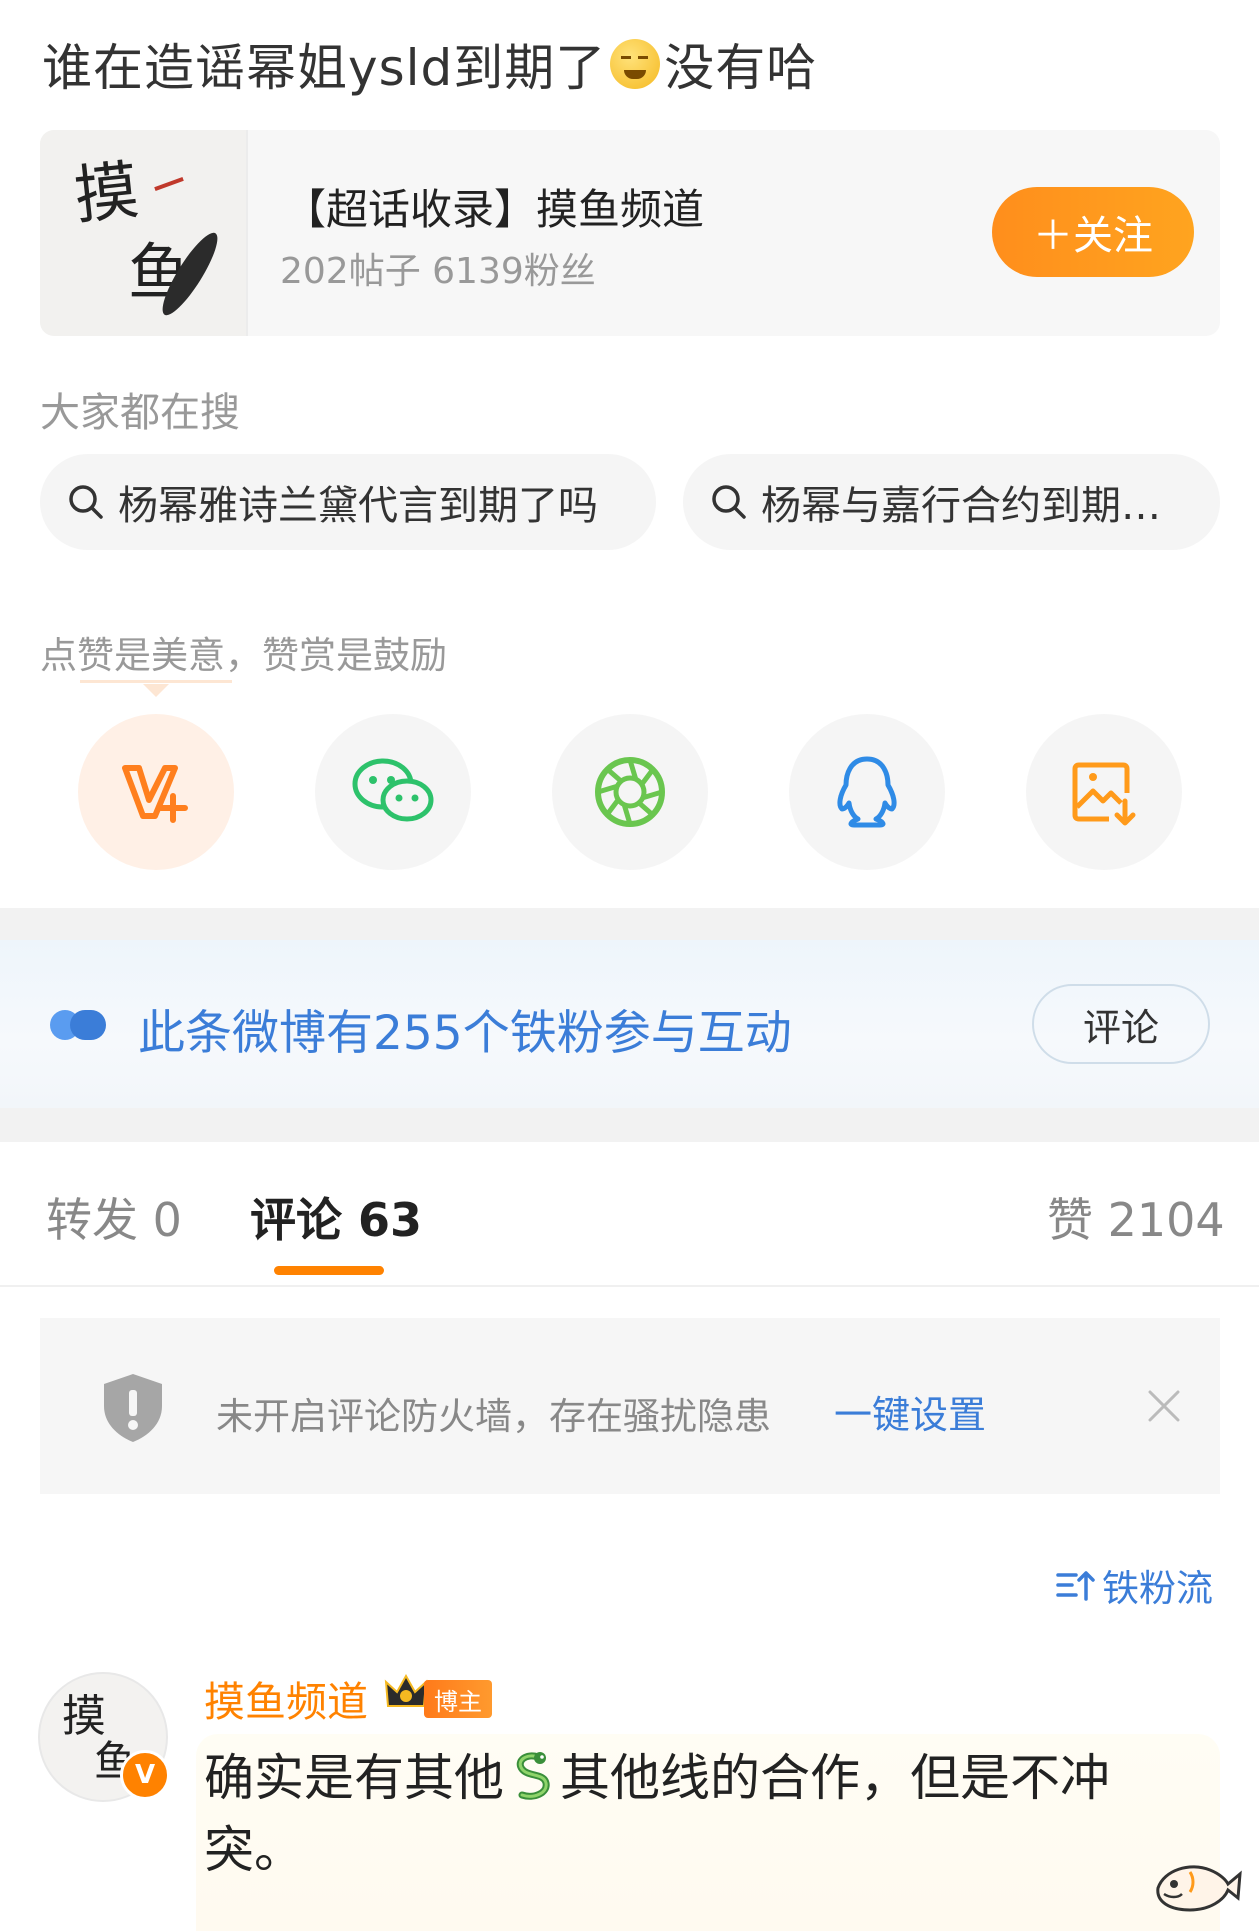 This screenshot has width=1259, height=1931. What do you see at coordinates (144, 233) in the screenshot?
I see `topic-thumbnail: 摸 鱼` at bounding box center [144, 233].